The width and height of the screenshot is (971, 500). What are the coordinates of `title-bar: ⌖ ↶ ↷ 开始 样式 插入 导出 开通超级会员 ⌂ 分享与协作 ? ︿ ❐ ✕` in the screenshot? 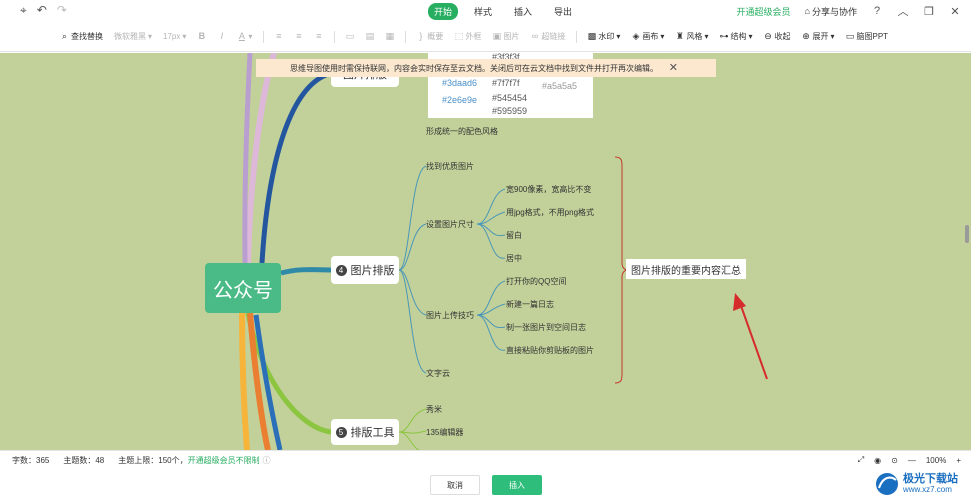 It's located at (485, 11).